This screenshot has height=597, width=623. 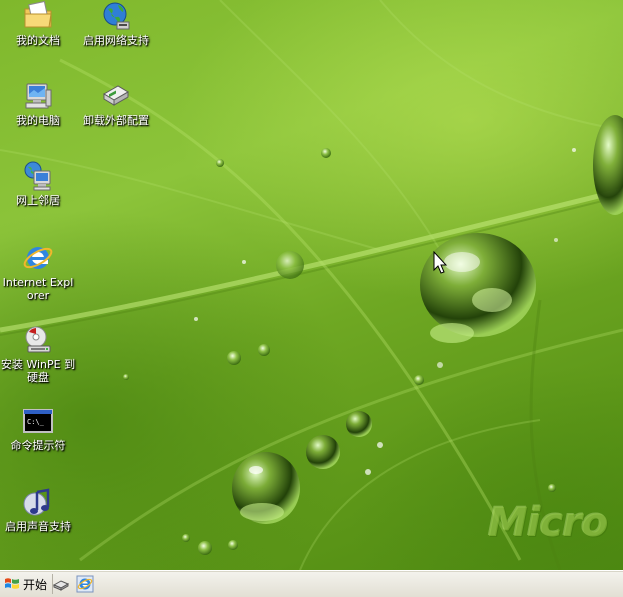 I want to click on my-documents-folder-icon, so click(x=38, y=14).